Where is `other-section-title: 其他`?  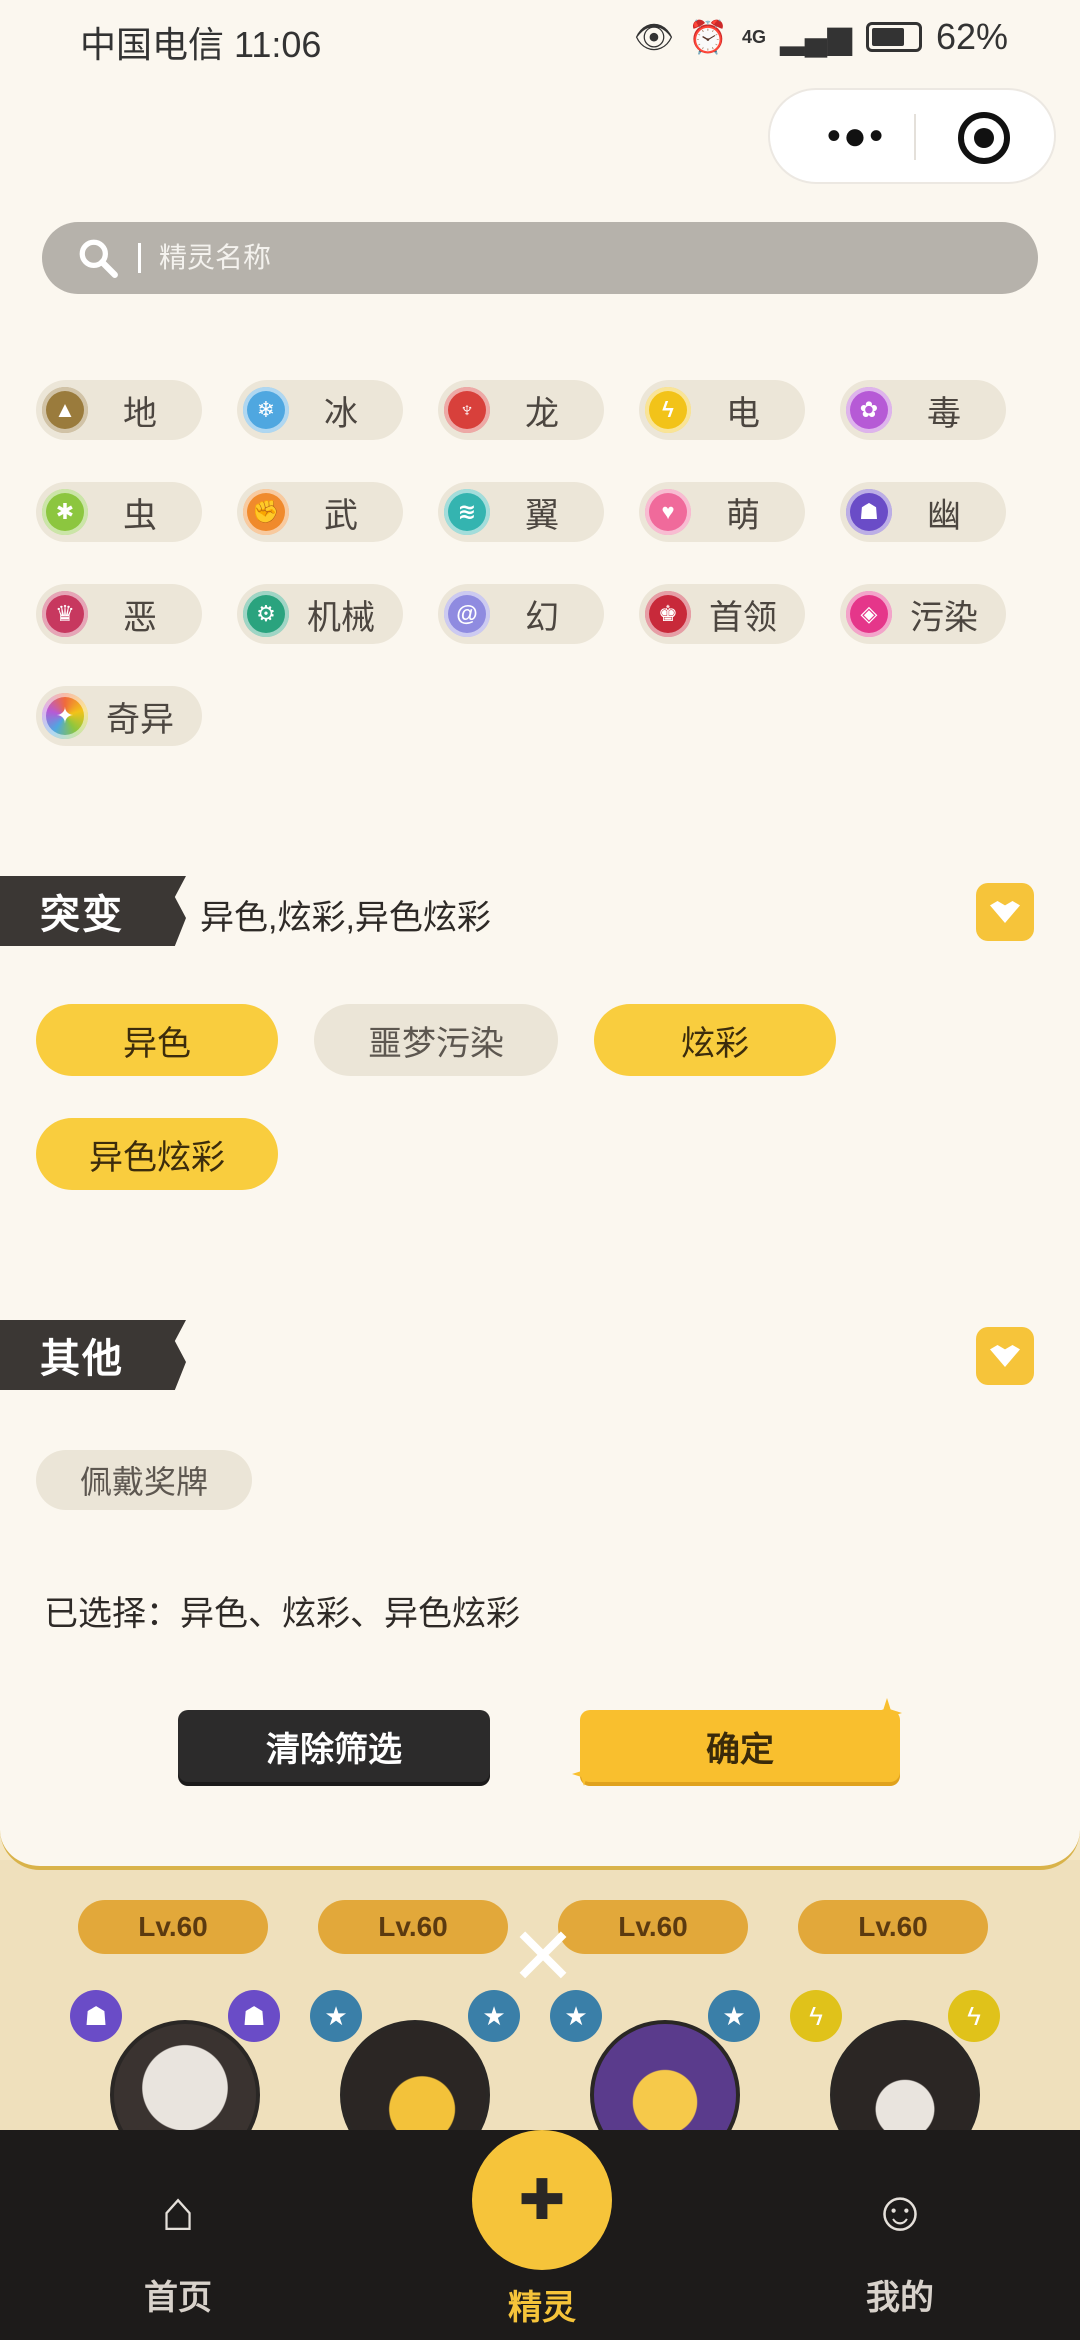
other-section-title: 其他 is located at coordinates (93, 1355).